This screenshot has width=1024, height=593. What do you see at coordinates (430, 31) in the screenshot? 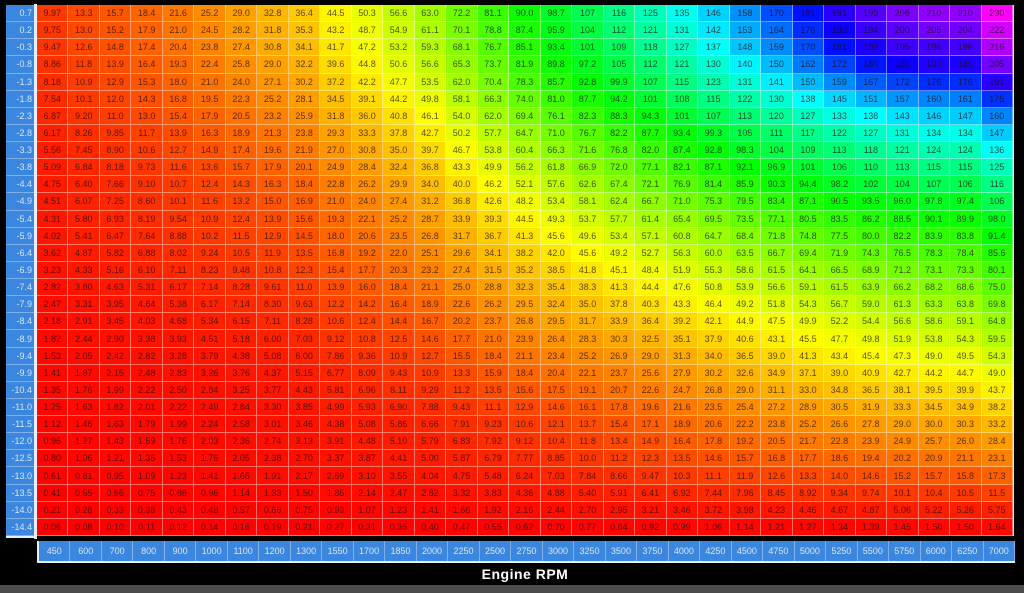
I see `heatmap-cell: 61.1` at bounding box center [430, 31].